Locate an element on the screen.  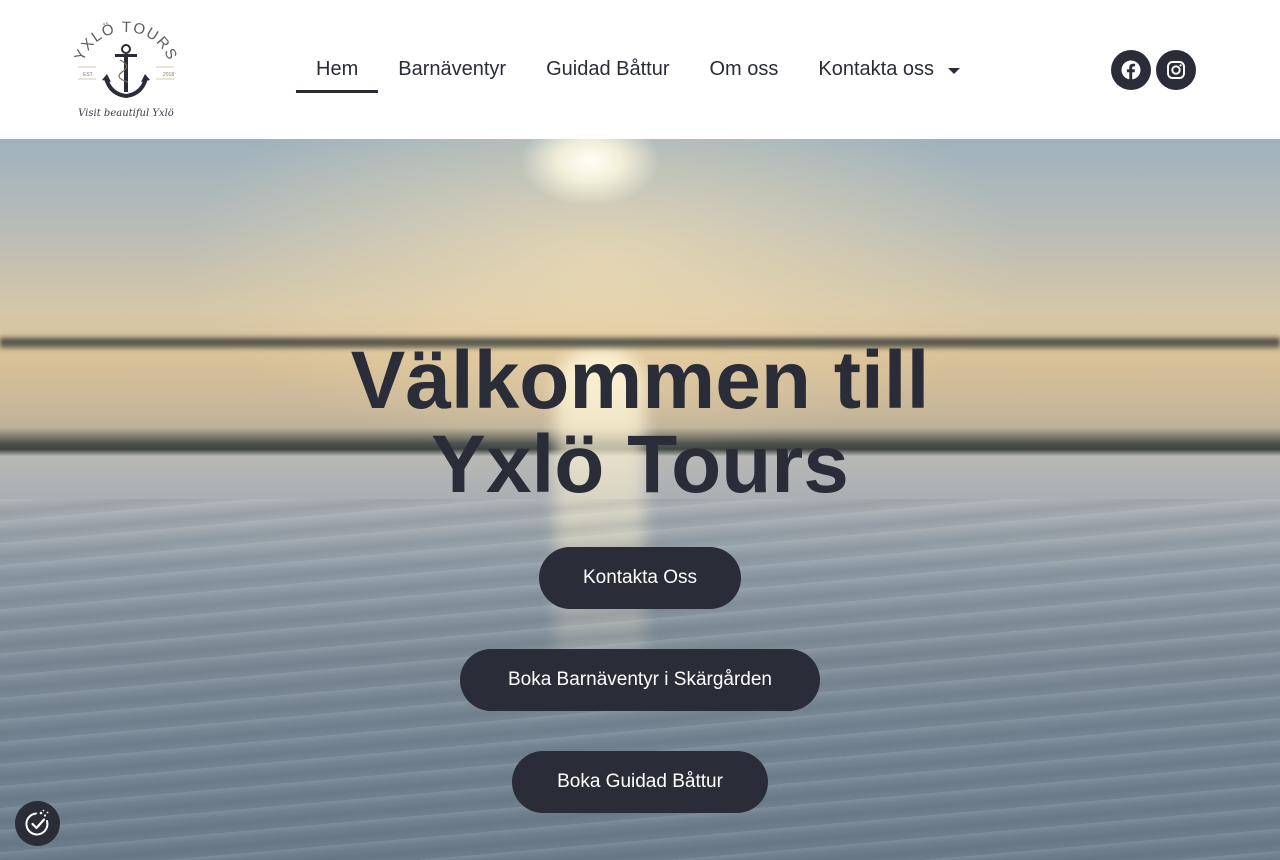
nav-item-kontakta-oss: Kontakta oss is located at coordinates (889, 69).